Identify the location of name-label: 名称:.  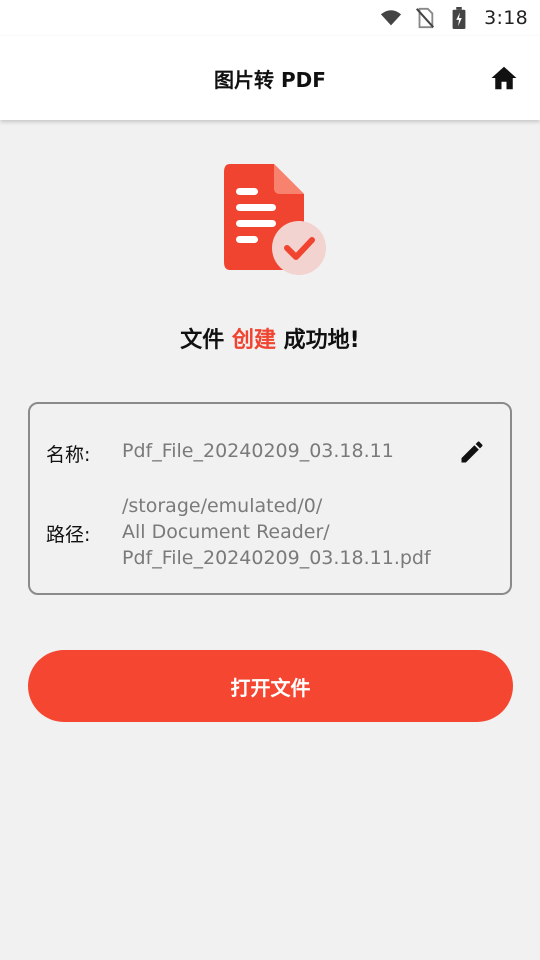
(68, 455).